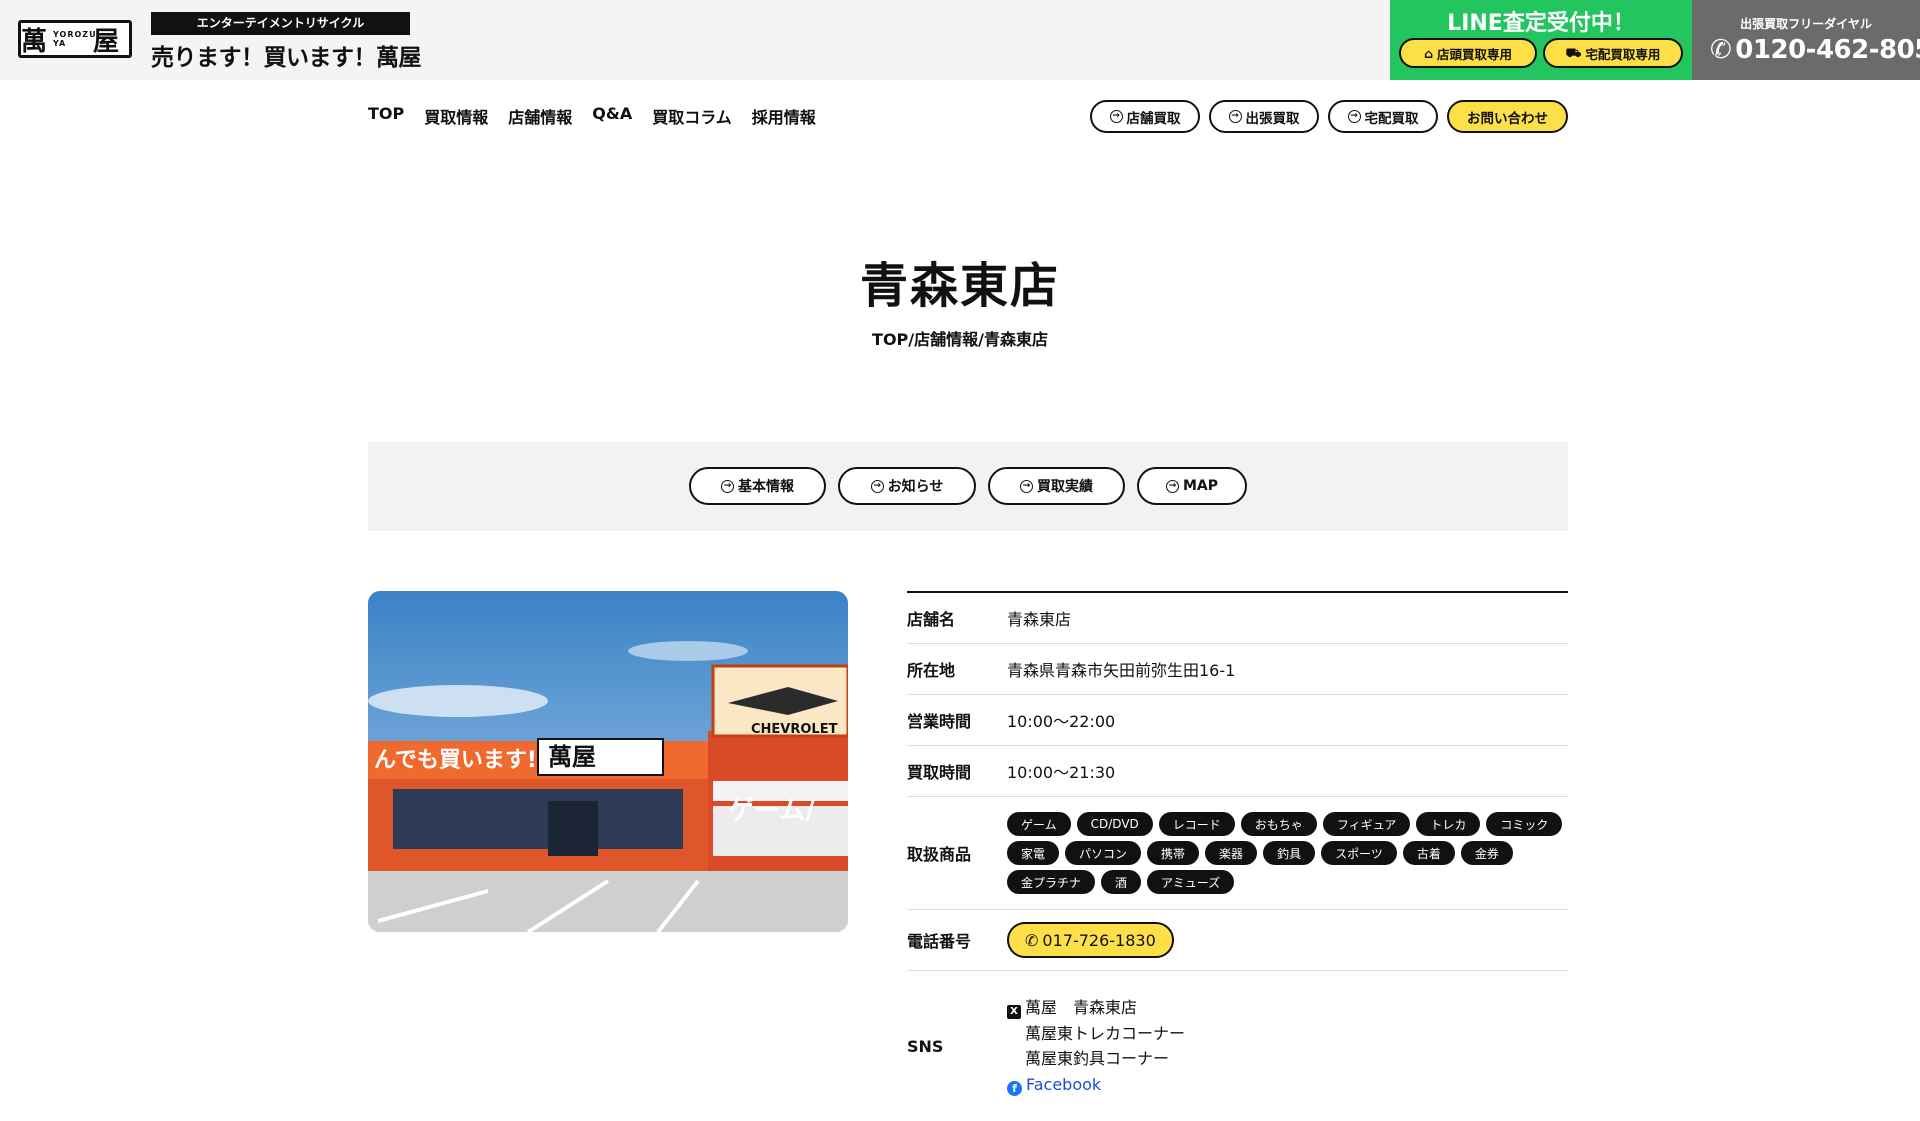 This screenshot has height=1121, width=1920. I want to click on goods-chip: トレカ, so click(1448, 824).